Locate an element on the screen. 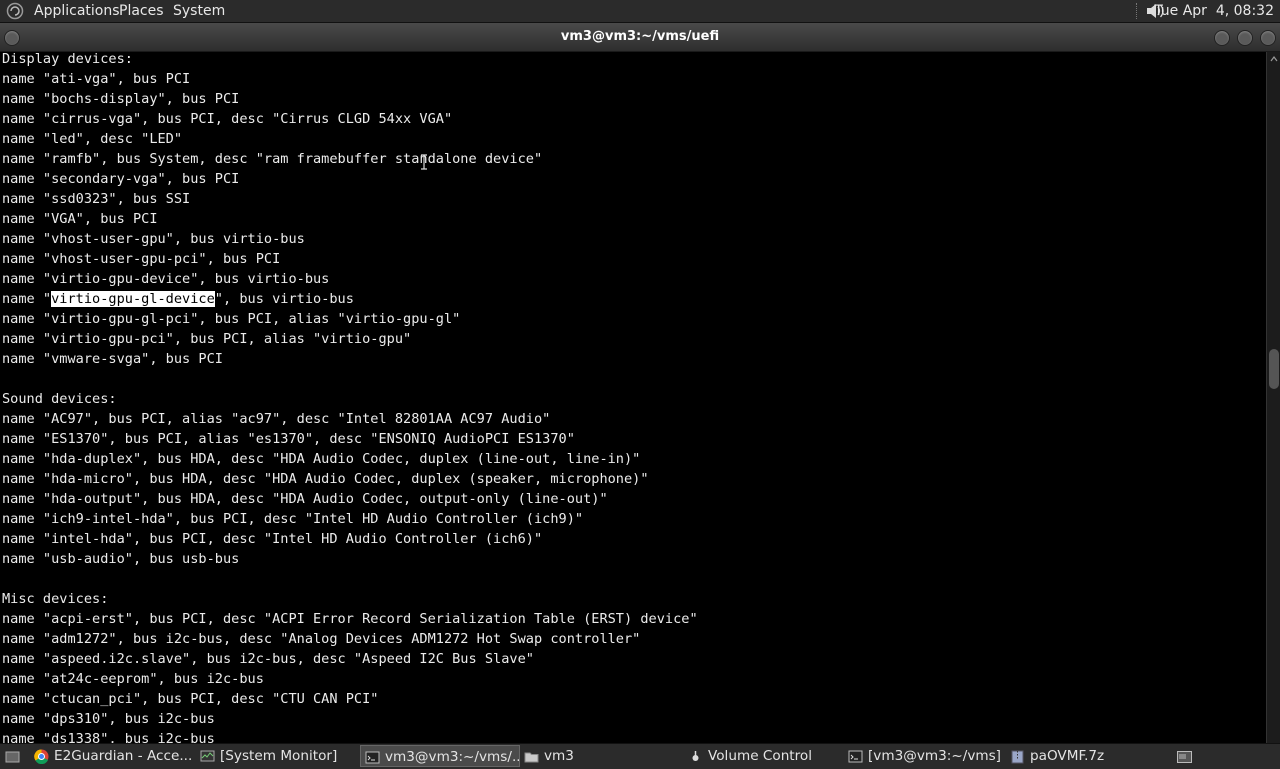 This screenshot has width=1280, height=769. taskbar-item-label: [vm3@vm3:~/vms] is located at coordinates (934, 756).